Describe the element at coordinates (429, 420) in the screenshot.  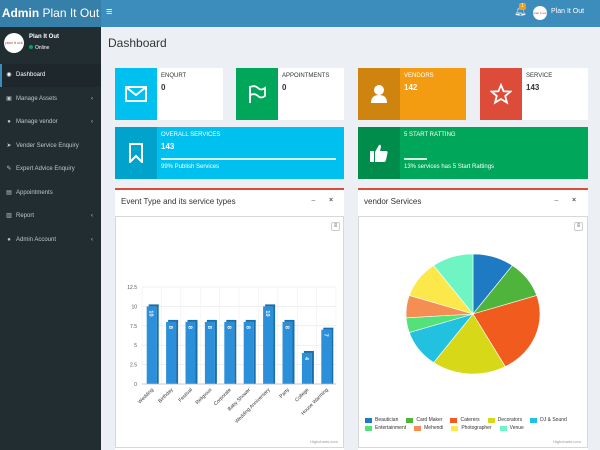
I see `legend-label: Card Maker` at that location.